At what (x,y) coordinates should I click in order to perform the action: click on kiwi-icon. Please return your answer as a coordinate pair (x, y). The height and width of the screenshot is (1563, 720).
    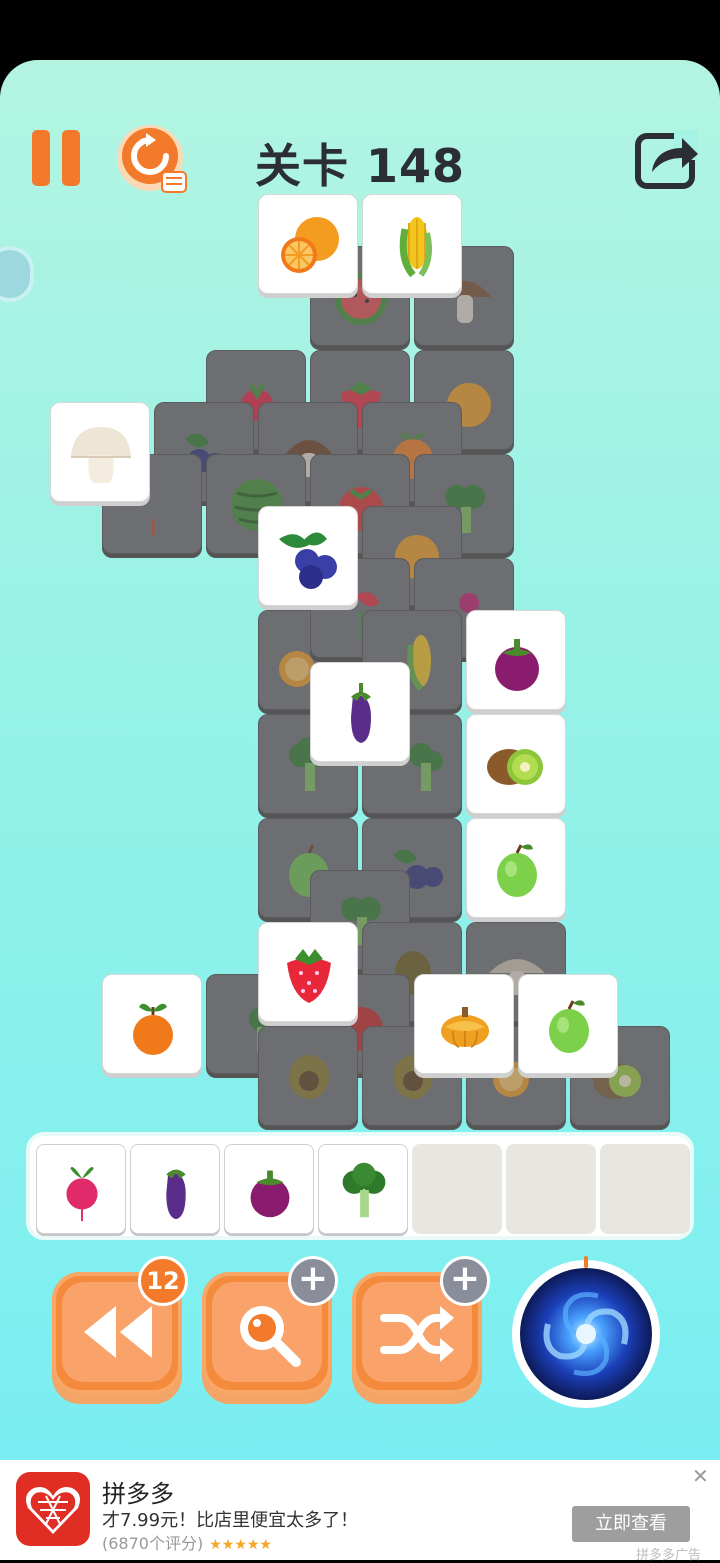
    Looking at the image, I should click on (515, 767).